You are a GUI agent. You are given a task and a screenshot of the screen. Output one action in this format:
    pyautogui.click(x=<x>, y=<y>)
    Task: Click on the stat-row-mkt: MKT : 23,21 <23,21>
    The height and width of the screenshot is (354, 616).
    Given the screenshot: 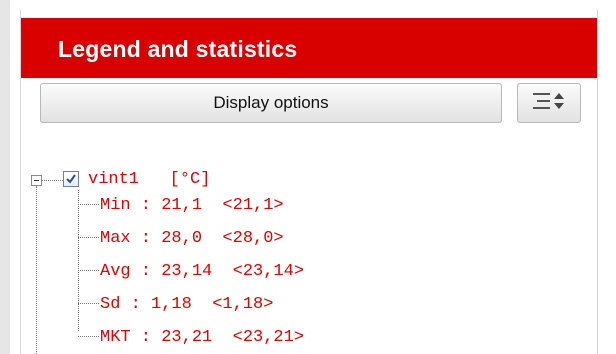 What is the action you would take?
    pyautogui.click(x=191, y=339)
    